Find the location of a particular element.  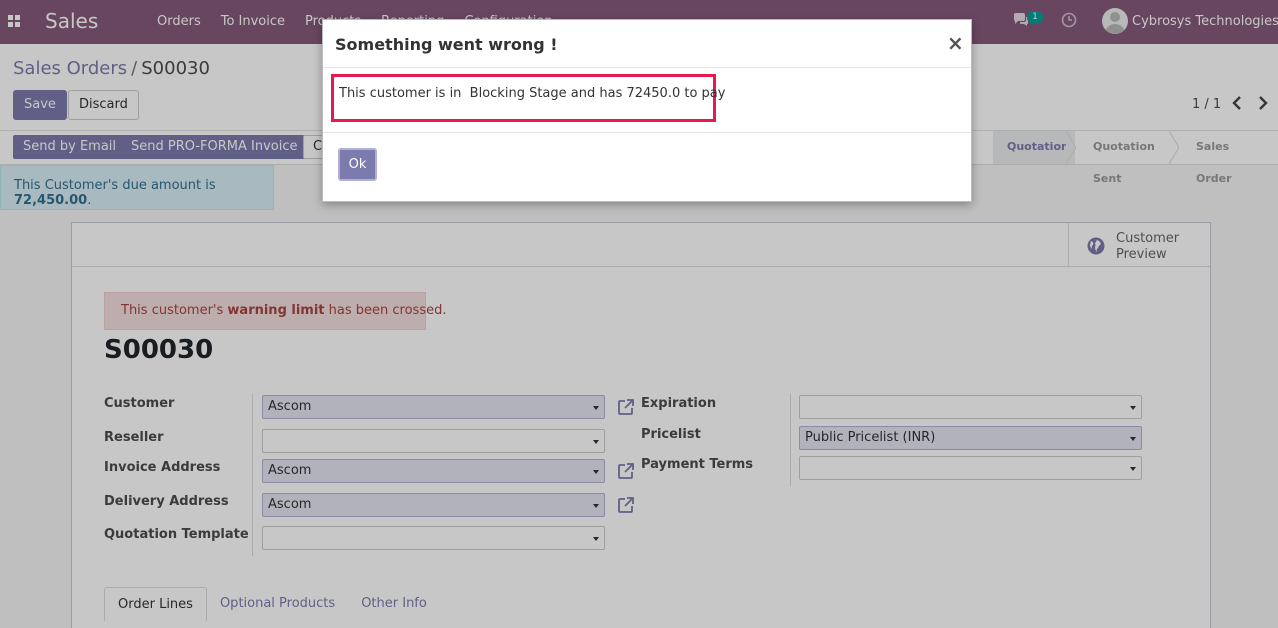

ok-button: Ok is located at coordinates (357, 164).